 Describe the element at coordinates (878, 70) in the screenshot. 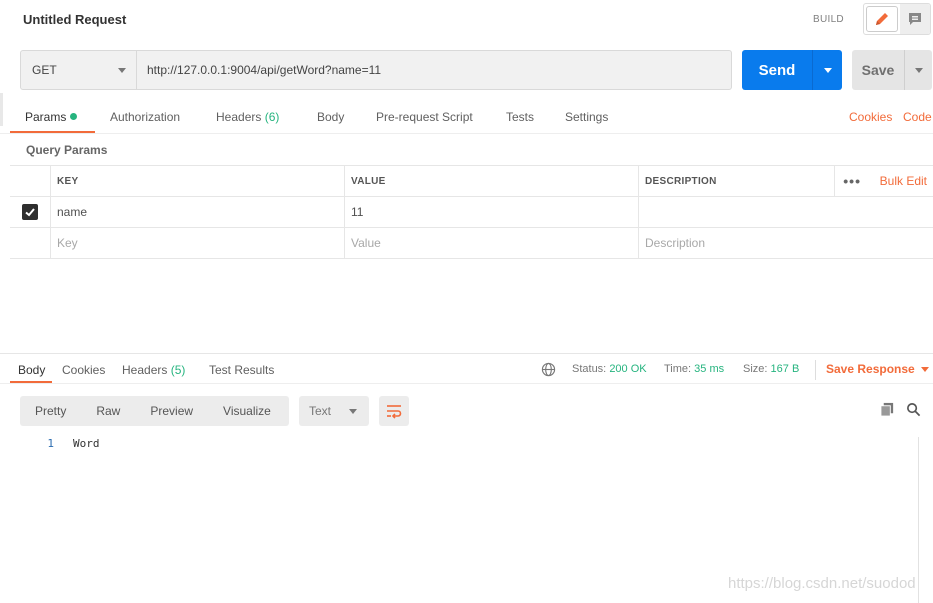

I see `save-button: Save` at that location.